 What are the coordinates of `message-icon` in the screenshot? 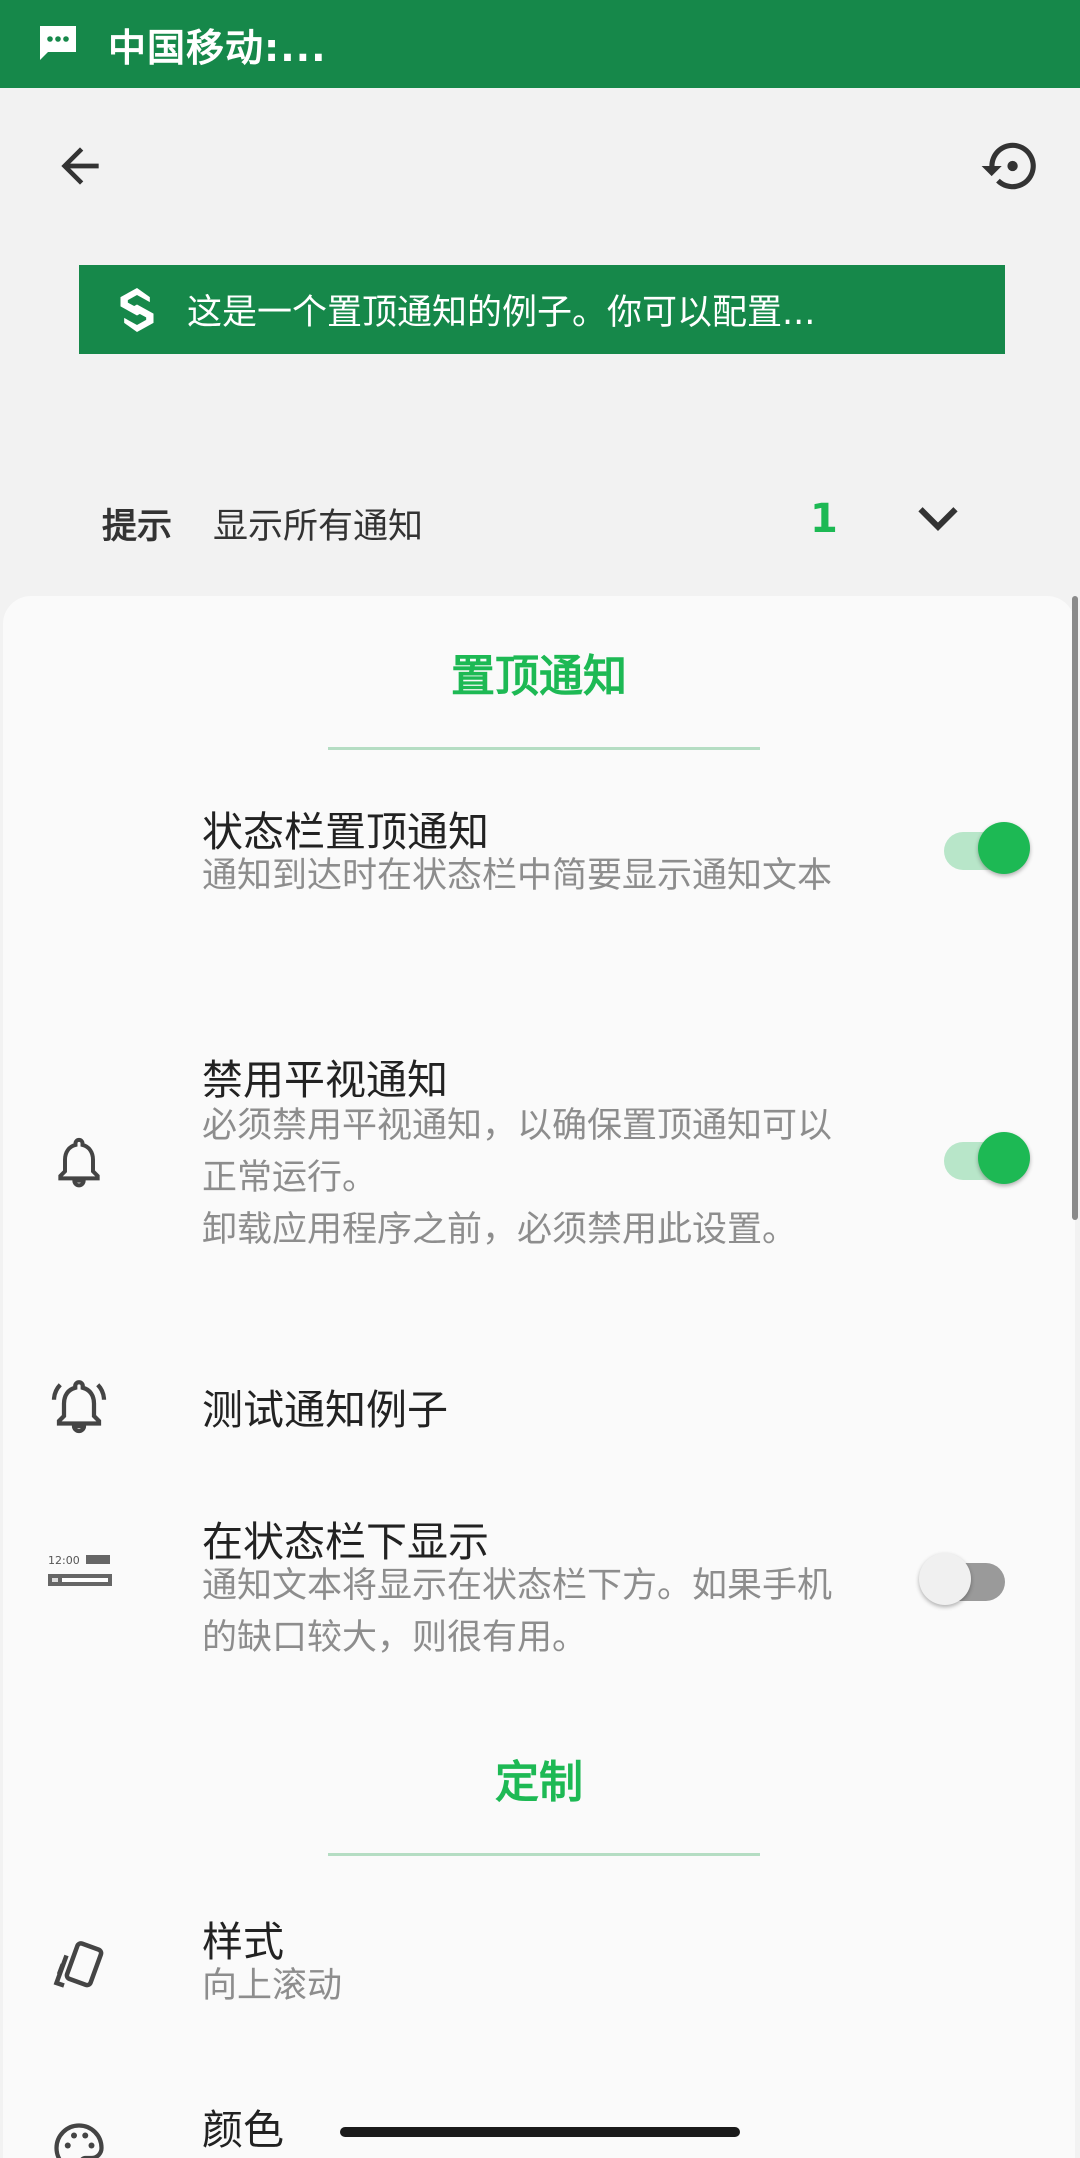 It's located at (58, 43).